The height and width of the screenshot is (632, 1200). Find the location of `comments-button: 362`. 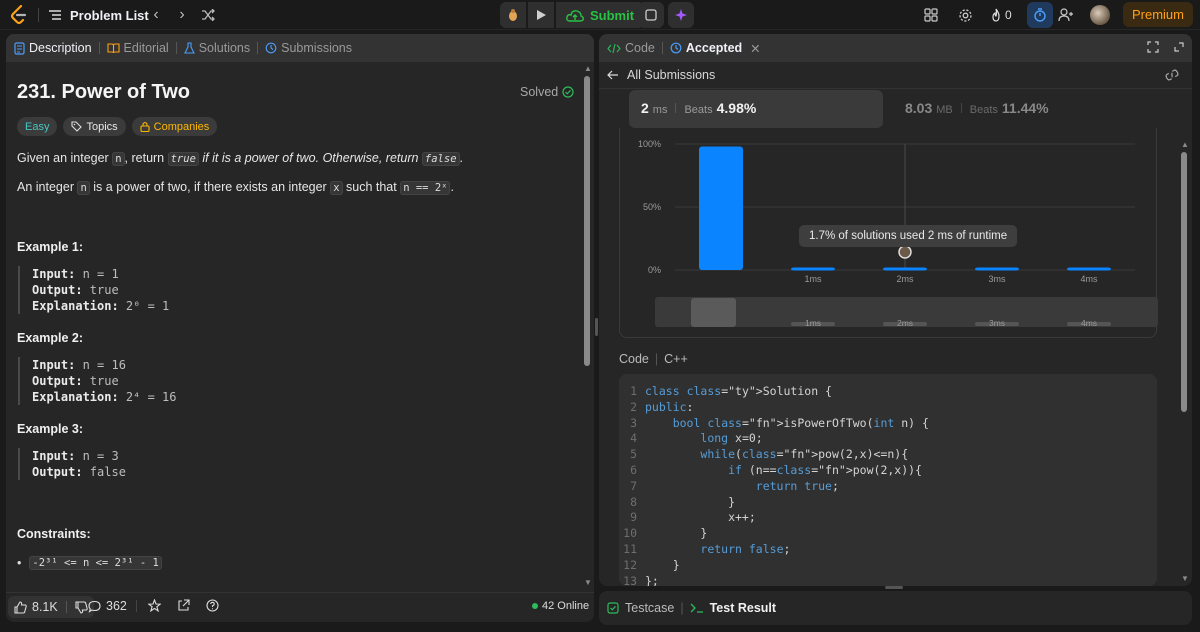

comments-button: 362 is located at coordinates (107, 606).